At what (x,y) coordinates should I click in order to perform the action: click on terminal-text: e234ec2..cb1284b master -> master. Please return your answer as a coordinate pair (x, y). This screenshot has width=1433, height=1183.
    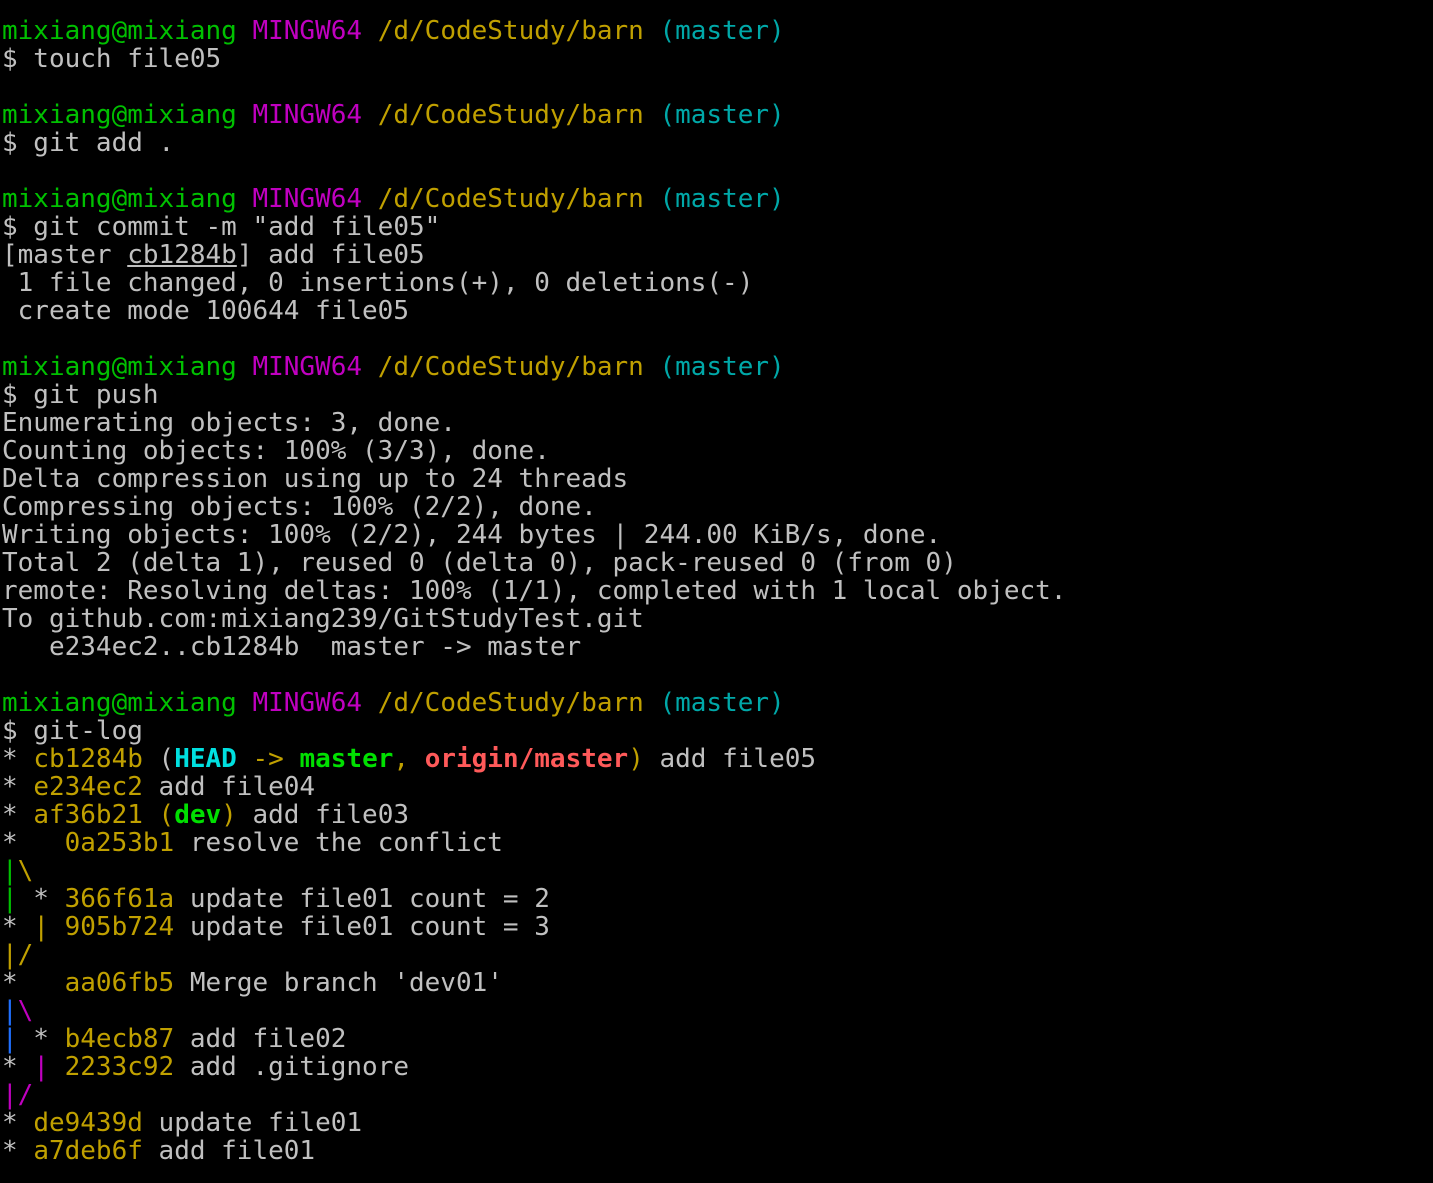
    Looking at the image, I should click on (292, 647).